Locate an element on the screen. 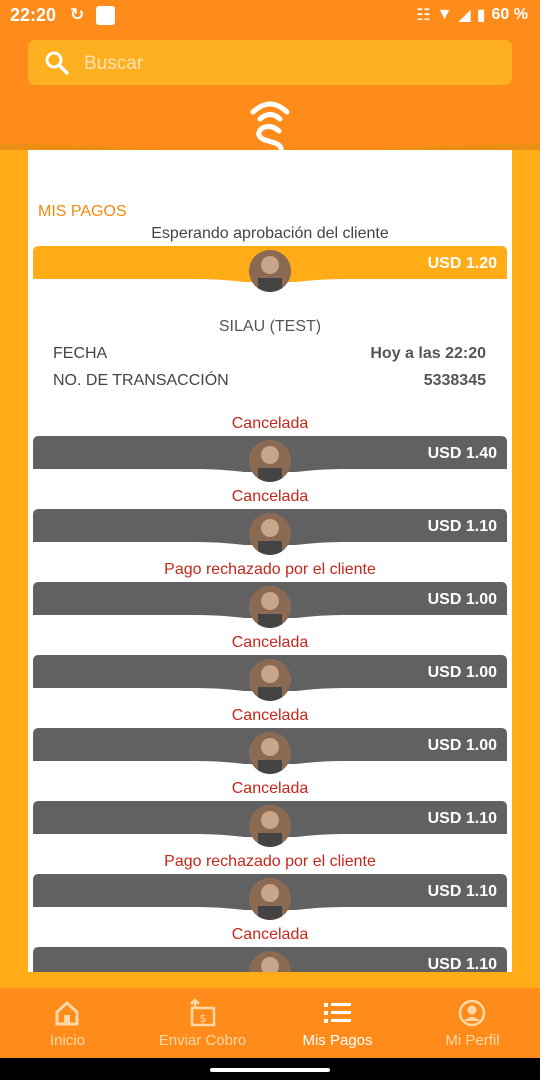 The width and height of the screenshot is (540, 1080). nav-item-mi-perfil: Mi Perfil is located at coordinates (472, 1023).